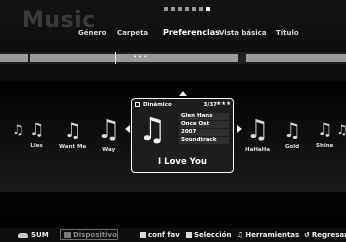  What do you see at coordinates (243, 33) in the screenshot?
I see `tab-vista-basica: Vista básica` at bounding box center [243, 33].